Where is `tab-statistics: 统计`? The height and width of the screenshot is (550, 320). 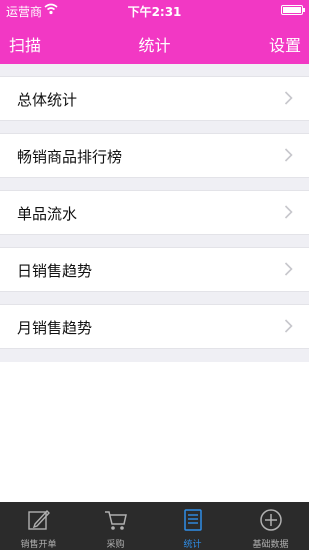 tab-statistics: 统计 is located at coordinates (192, 526).